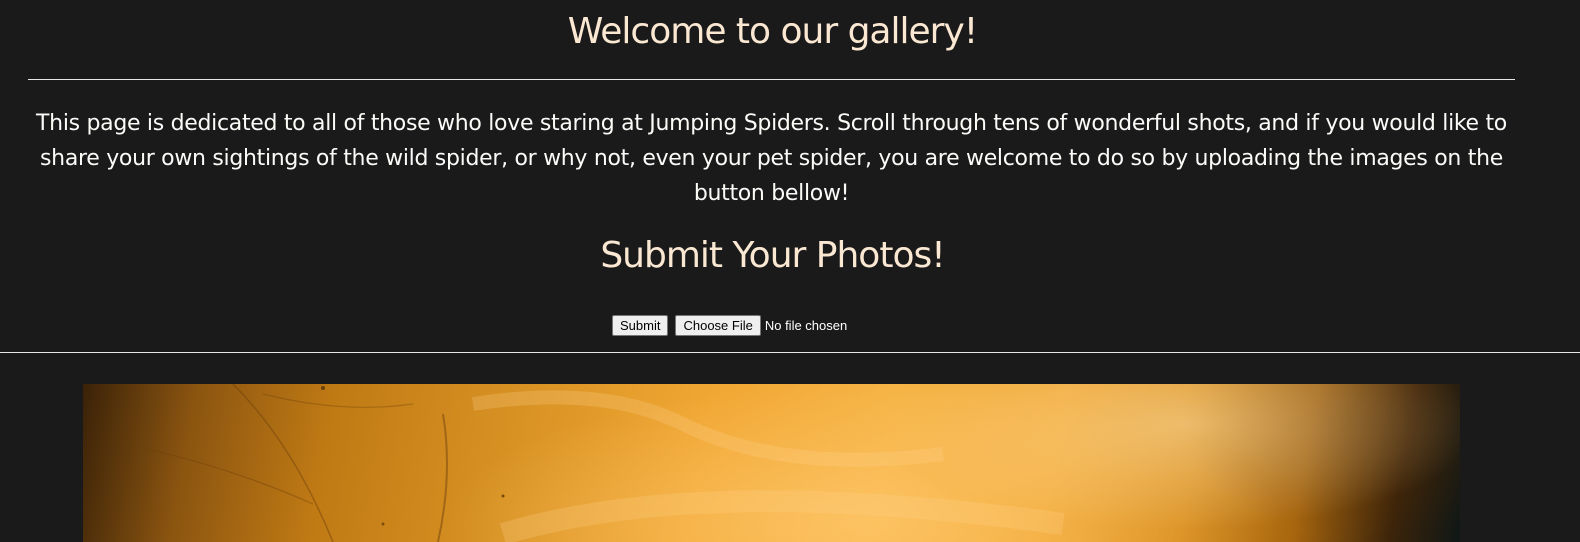 This screenshot has height=542, width=1580. I want to click on file-input: Choose File No file chosen, so click(761, 325).